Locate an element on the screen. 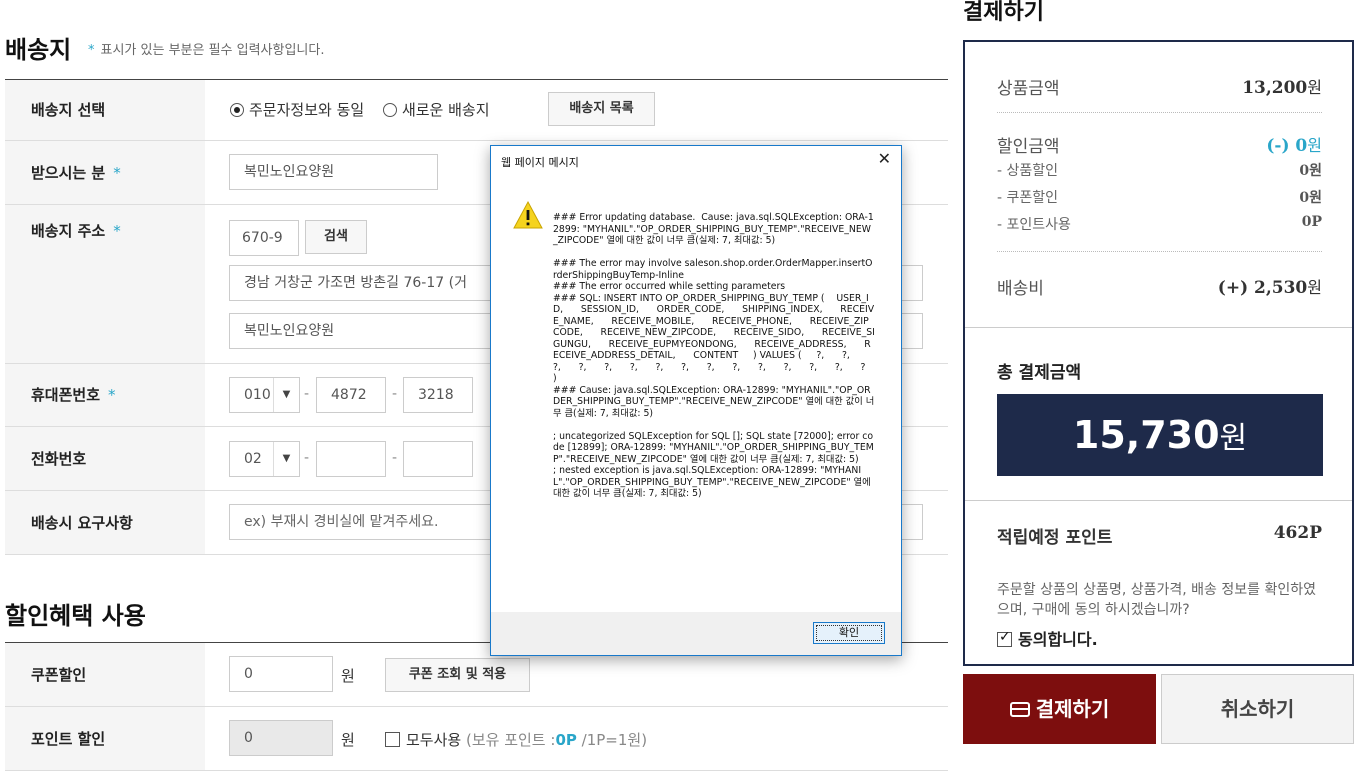 The image size is (1371, 775). address-list-button: 배송지 목록 is located at coordinates (601, 109).